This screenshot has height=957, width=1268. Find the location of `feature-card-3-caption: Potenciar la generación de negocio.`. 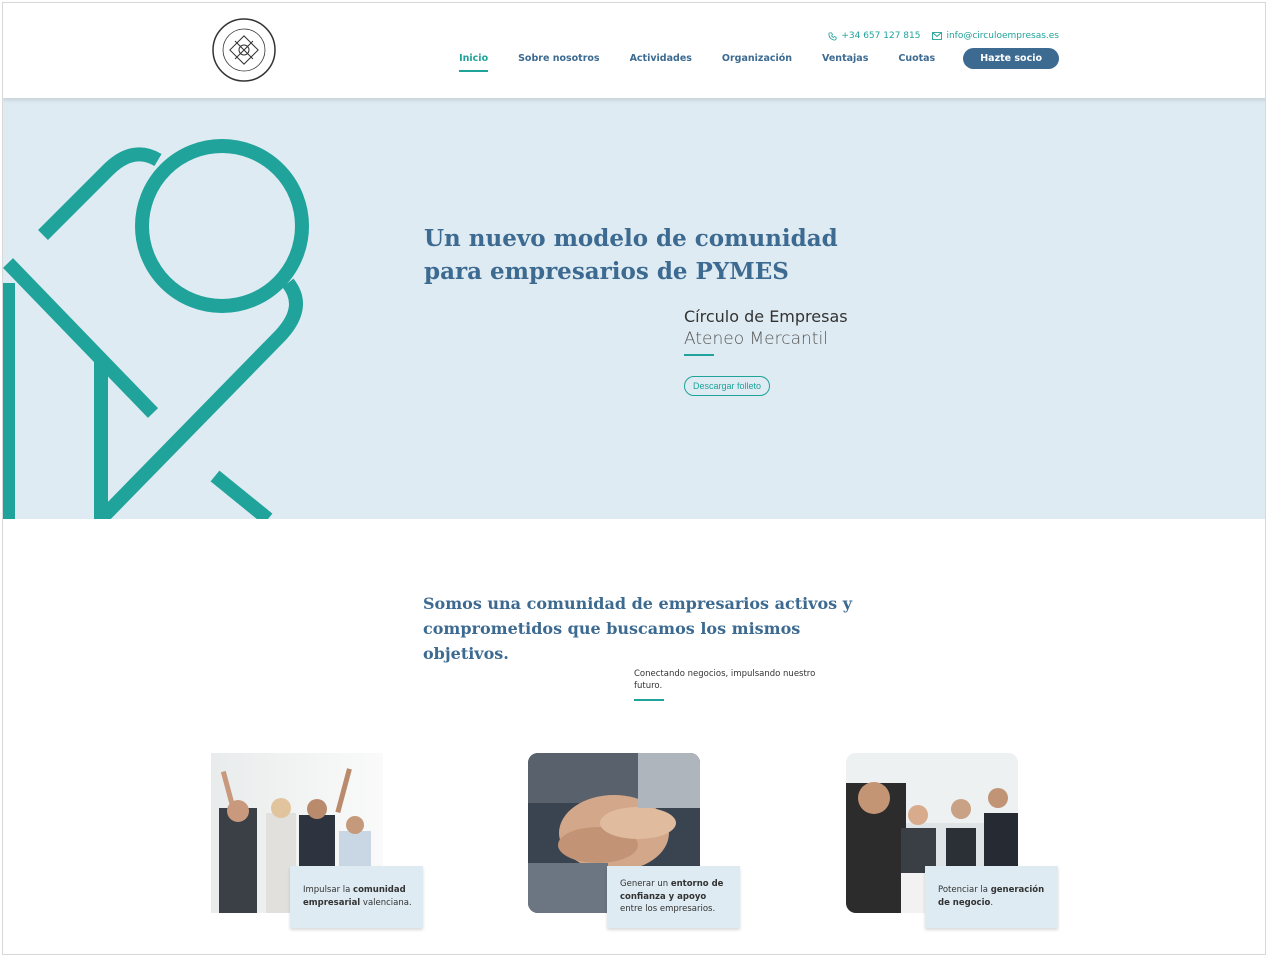

feature-card-3-caption: Potenciar la generación de negocio. is located at coordinates (991, 897).